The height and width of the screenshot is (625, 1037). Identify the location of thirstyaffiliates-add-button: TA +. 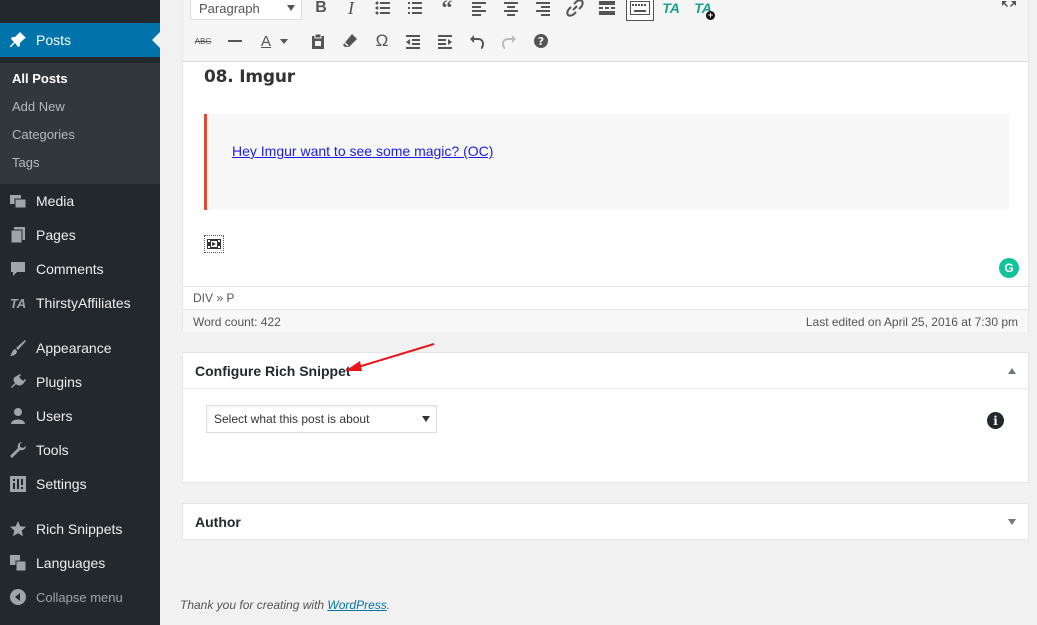
(703, 10).